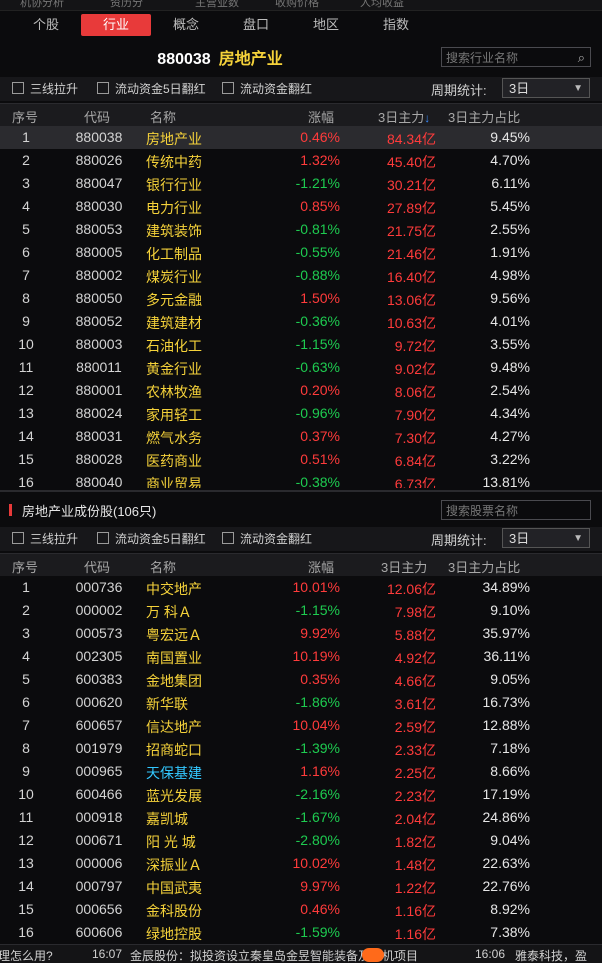  I want to click on table-row: 13 880024 家用轻工 -0.96% 7.90亿 4.34%, so click(301, 413).